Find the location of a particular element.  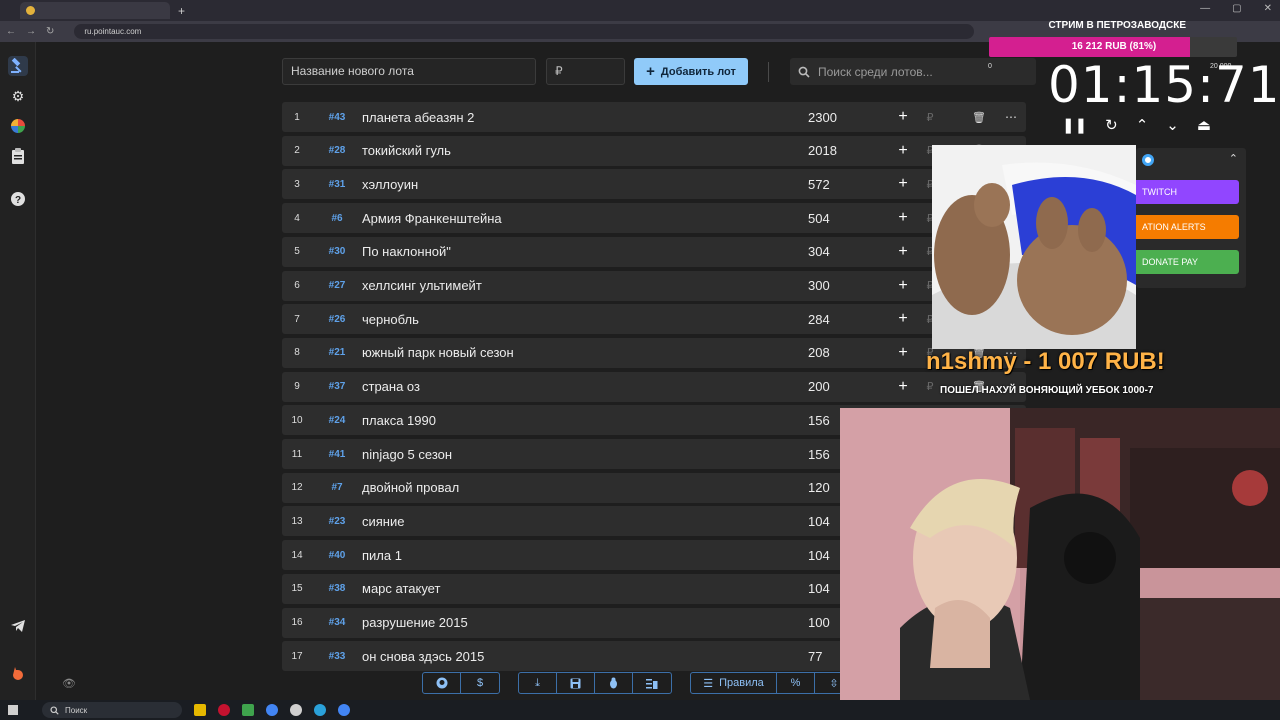

lot-name: хэллоуин is located at coordinates (585, 184).